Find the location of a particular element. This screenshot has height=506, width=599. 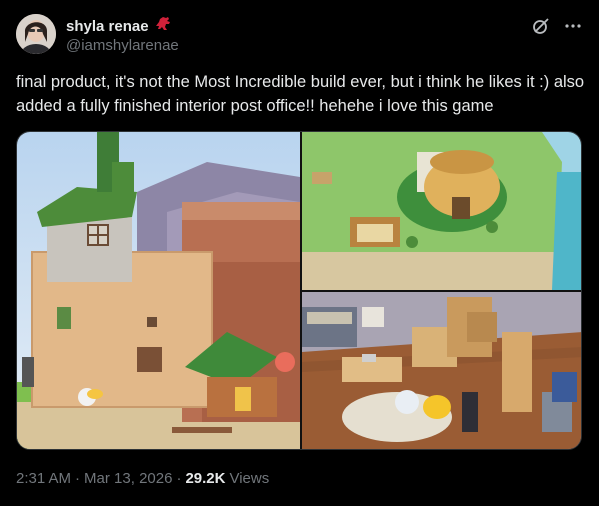

post-office-interior-screenshot is located at coordinates (441, 370).